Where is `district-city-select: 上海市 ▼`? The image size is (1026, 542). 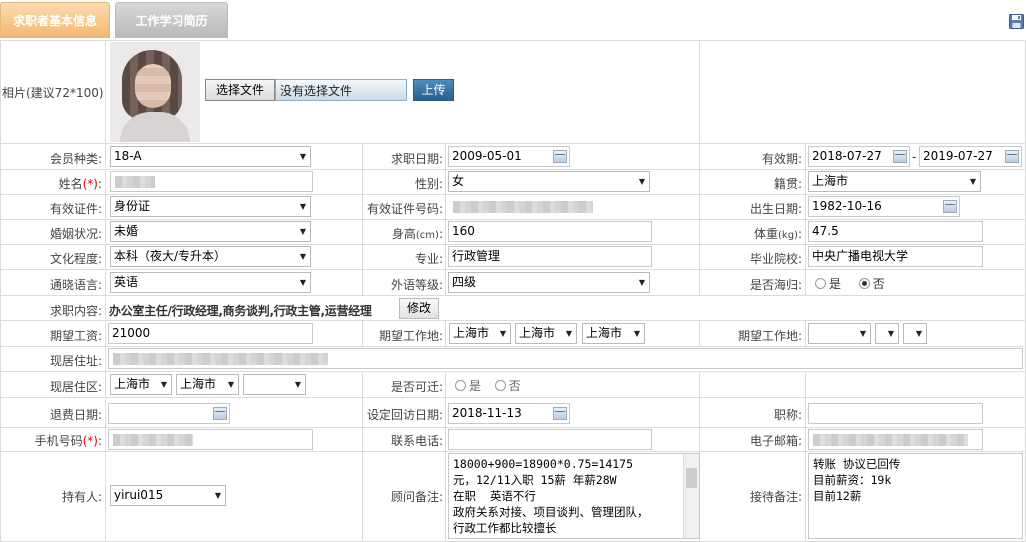 district-city-select: 上海市 ▼ is located at coordinates (207, 384).